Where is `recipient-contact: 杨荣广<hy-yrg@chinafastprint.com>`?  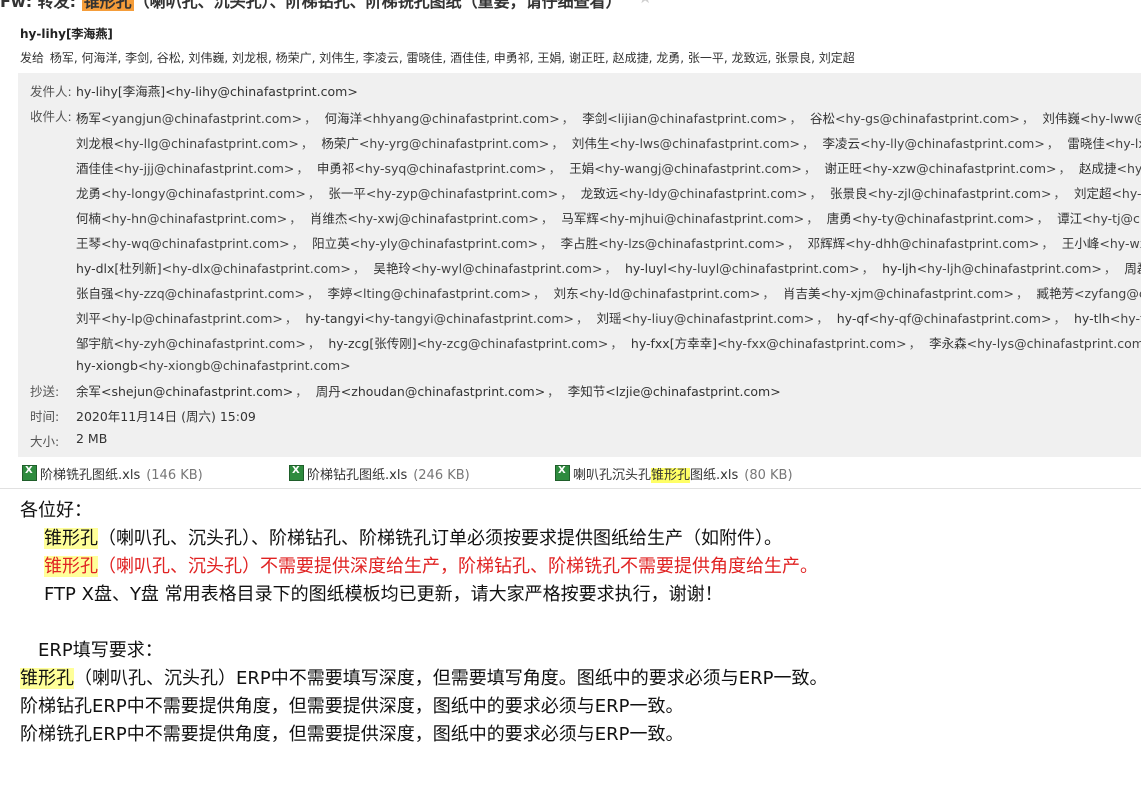
recipient-contact: 杨荣广<hy-yrg@chinafastprint.com> is located at coordinates (435, 143).